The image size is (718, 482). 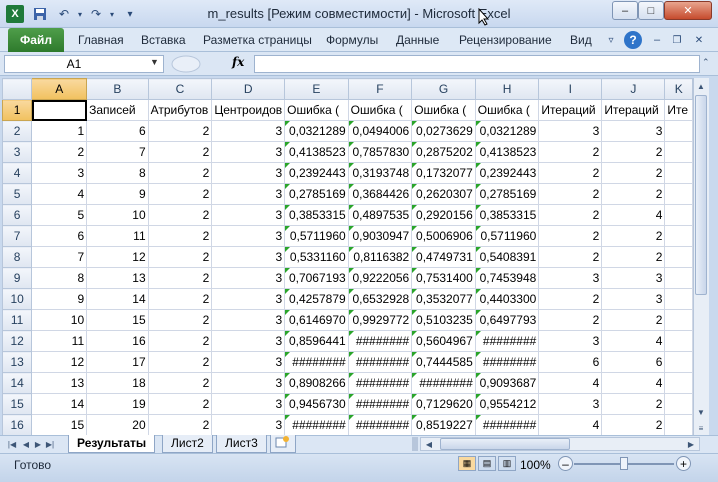 I want to click on first-sheet-icon: |◀, so click(x=12, y=444).